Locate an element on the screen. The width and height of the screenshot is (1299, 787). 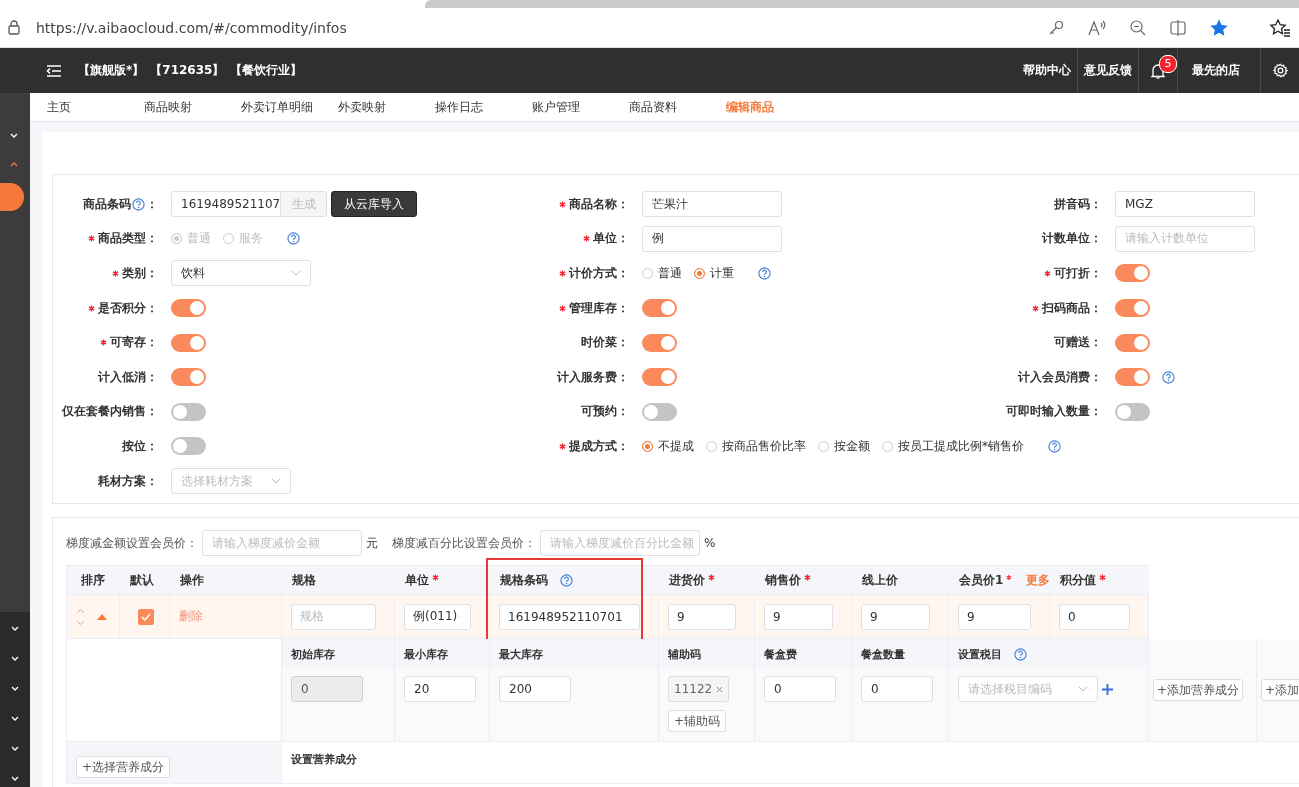
zoom-out-icon is located at coordinates (1138, 27).